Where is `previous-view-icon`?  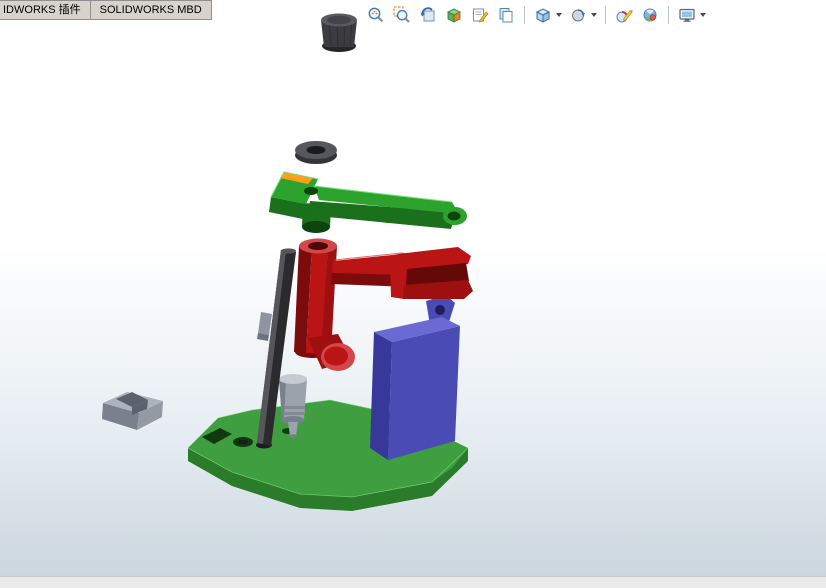 previous-view-icon is located at coordinates (427, 14).